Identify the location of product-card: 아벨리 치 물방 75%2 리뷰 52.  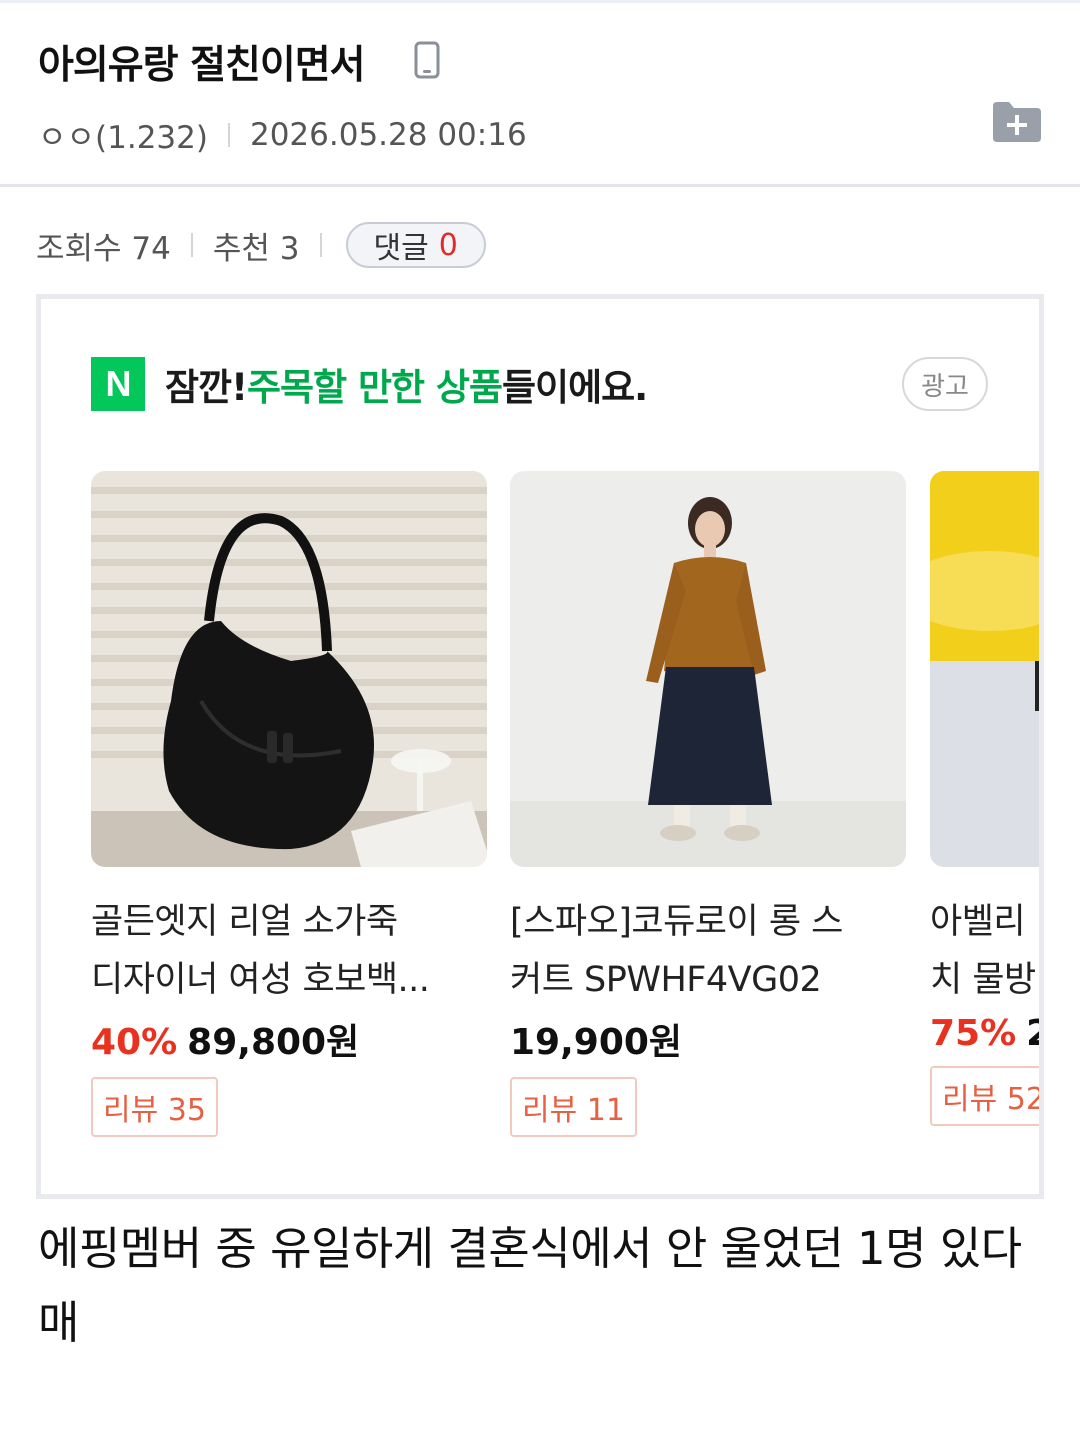
(984, 798).